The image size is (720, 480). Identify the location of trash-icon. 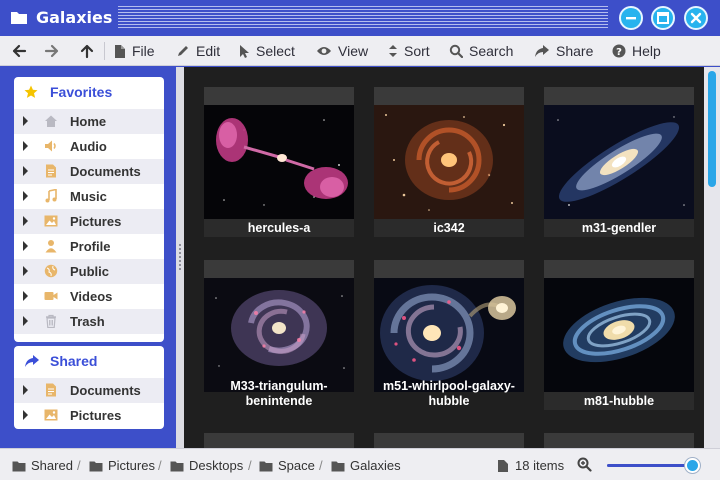
(51, 321).